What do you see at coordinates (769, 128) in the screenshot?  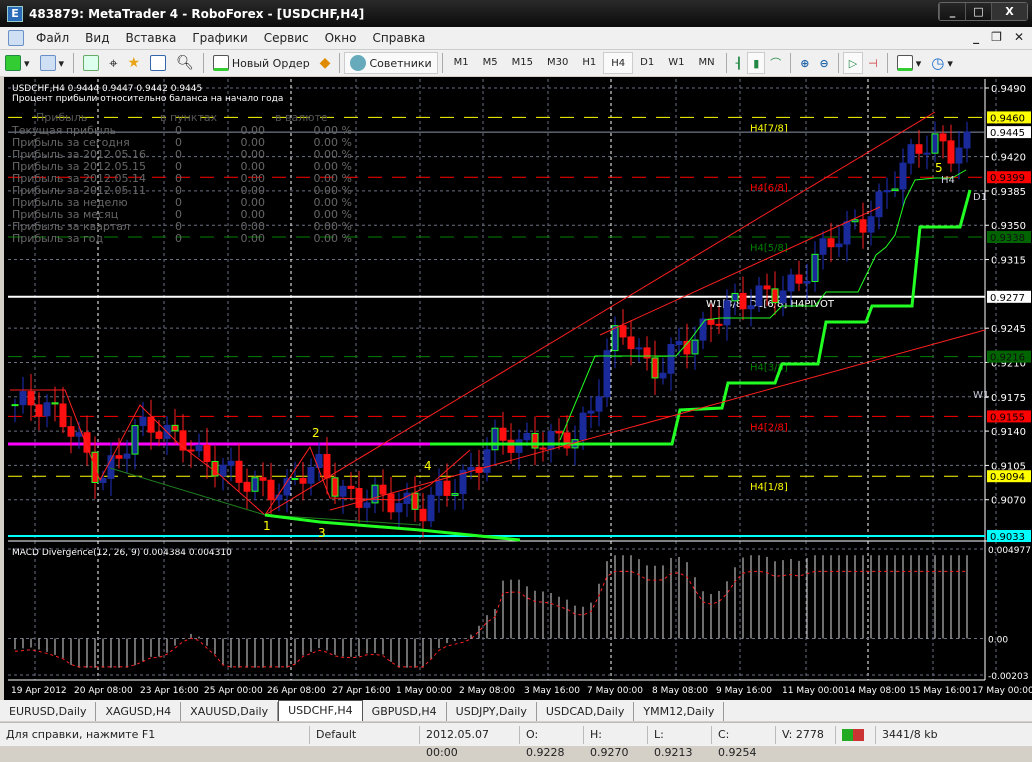 I see `murrey-level-name: H4[7/8]` at bounding box center [769, 128].